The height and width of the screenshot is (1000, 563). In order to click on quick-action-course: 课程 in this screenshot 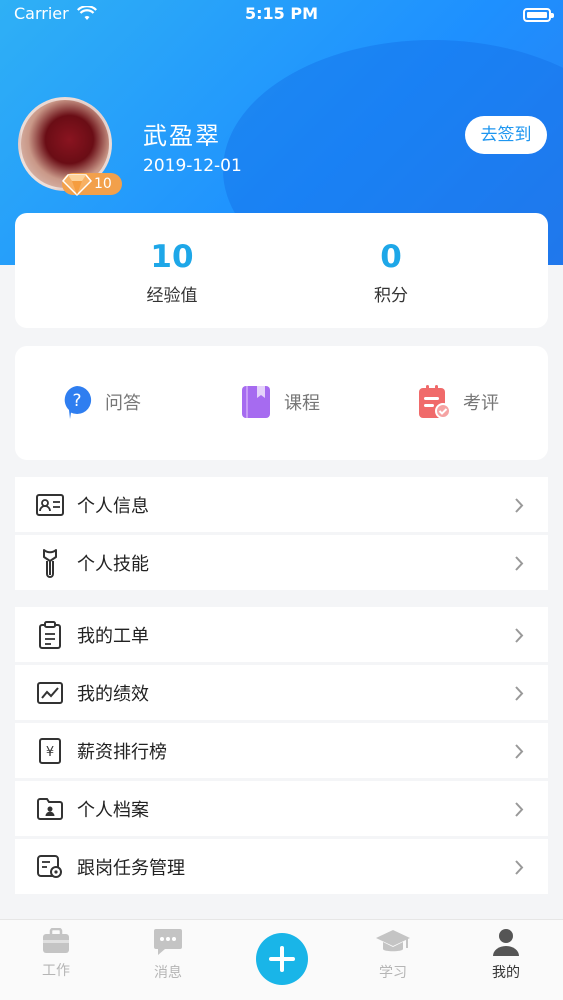, I will do `click(280, 402)`.